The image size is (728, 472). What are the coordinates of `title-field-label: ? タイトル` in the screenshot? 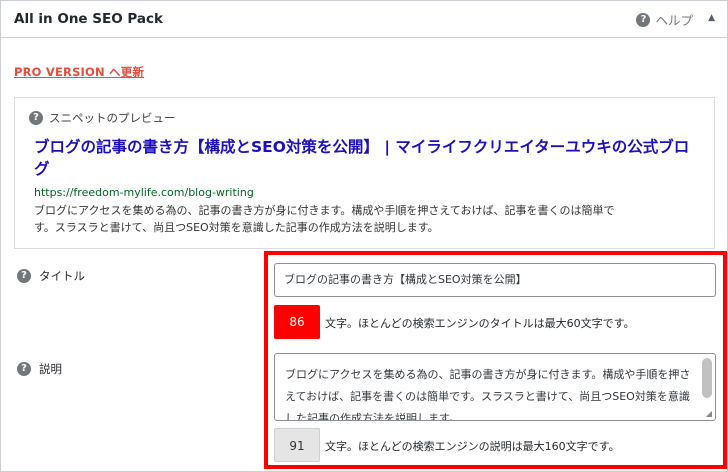 It's located at (51, 276).